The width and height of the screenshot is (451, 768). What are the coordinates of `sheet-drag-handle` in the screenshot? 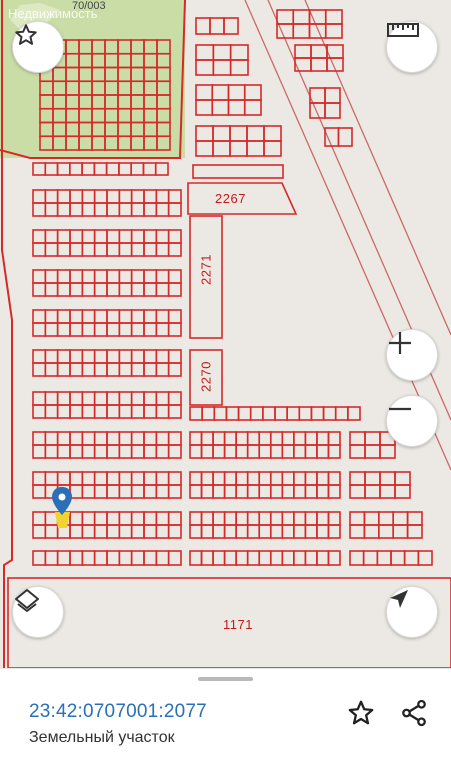 It's located at (225, 679).